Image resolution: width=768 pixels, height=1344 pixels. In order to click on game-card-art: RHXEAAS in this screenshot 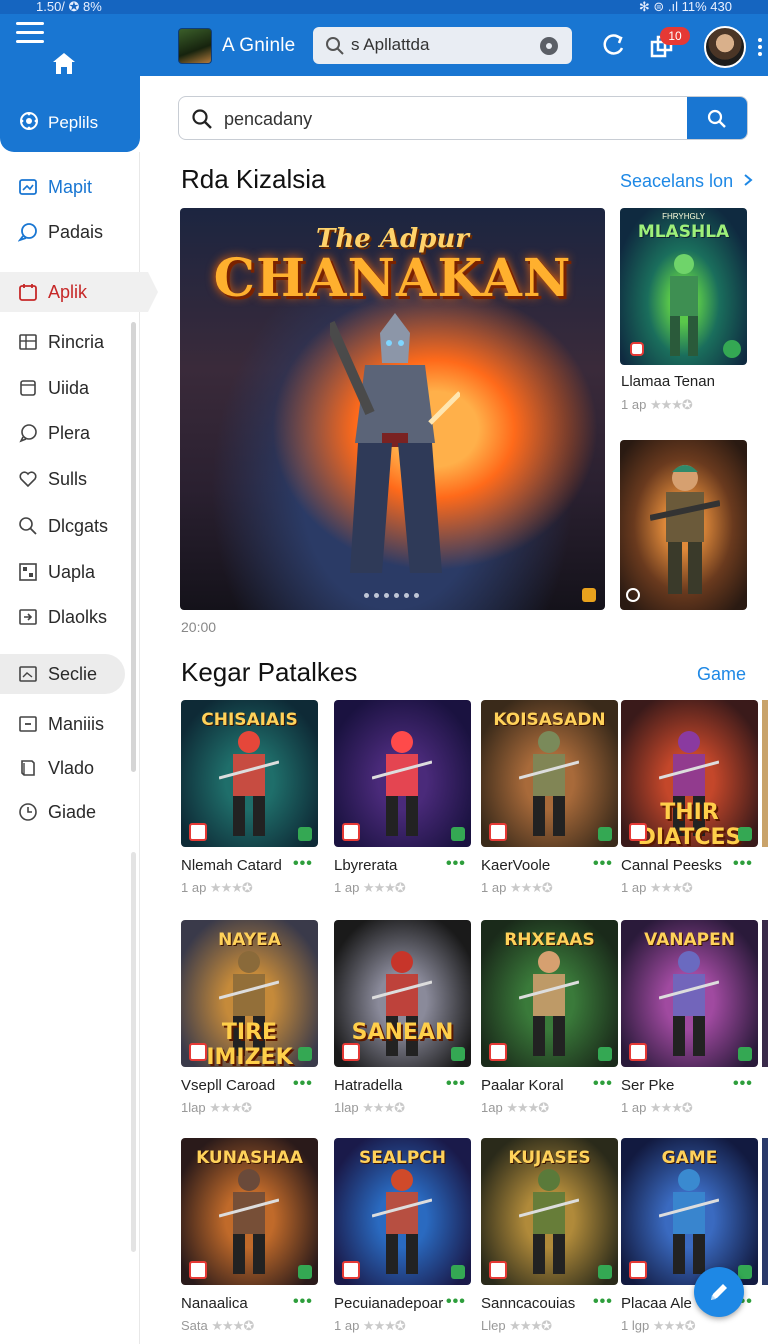, I will do `click(549, 993)`.